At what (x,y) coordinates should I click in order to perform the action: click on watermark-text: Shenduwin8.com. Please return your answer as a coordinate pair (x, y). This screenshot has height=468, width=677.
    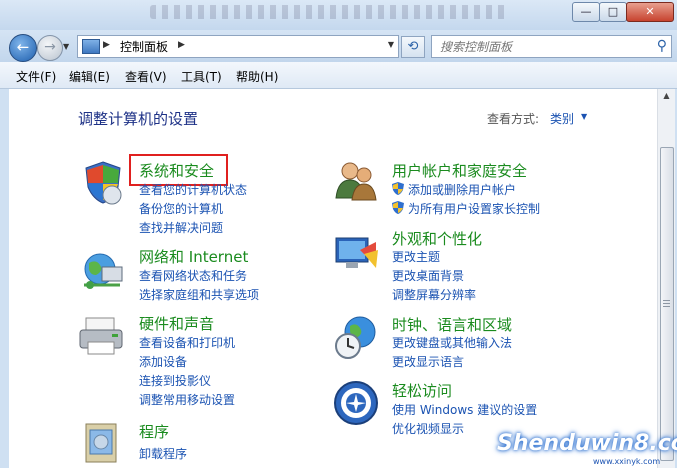
    Looking at the image, I should click on (587, 443).